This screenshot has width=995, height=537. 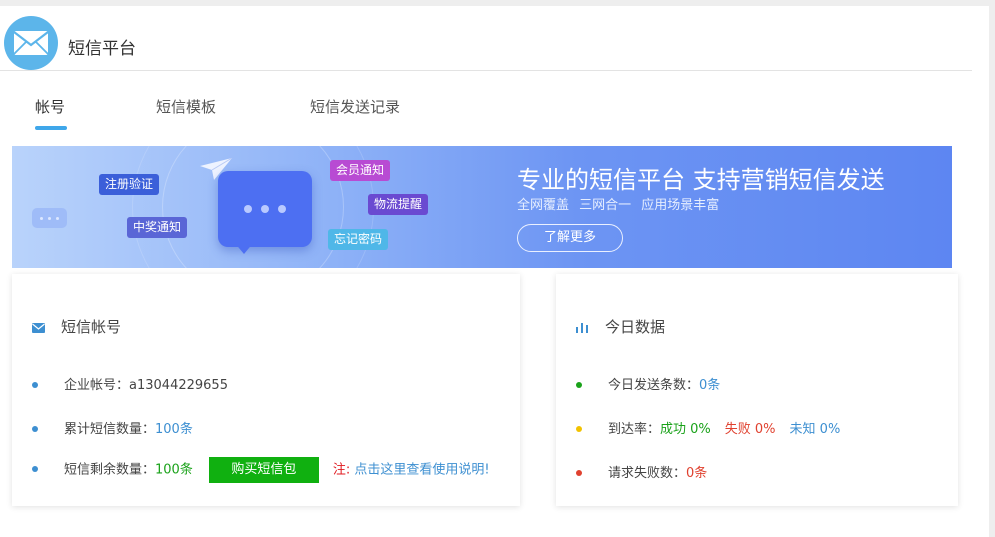 What do you see at coordinates (31, 43) in the screenshot?
I see `logo` at bounding box center [31, 43].